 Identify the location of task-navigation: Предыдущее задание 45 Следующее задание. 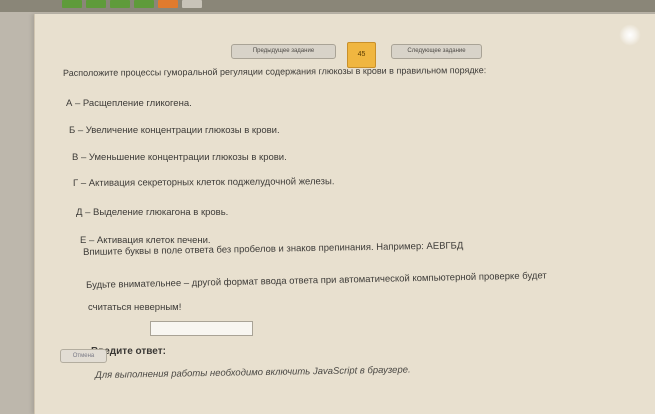
(345, 49).